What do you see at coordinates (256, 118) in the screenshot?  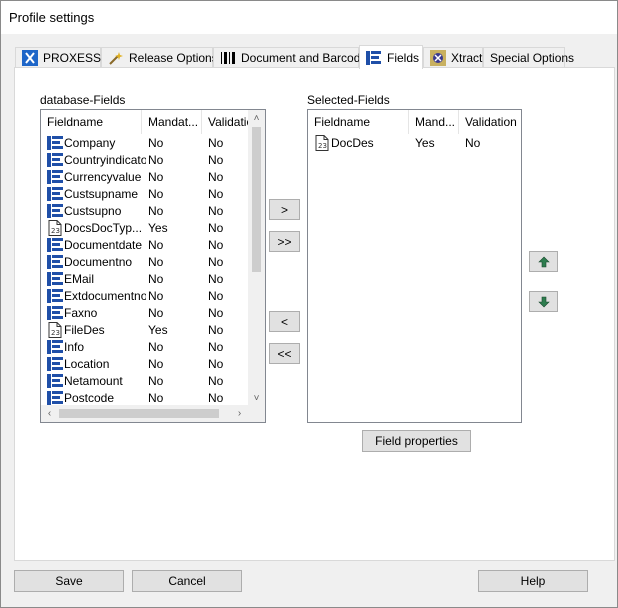 I see `scroll-up-icon: ˄` at bounding box center [256, 118].